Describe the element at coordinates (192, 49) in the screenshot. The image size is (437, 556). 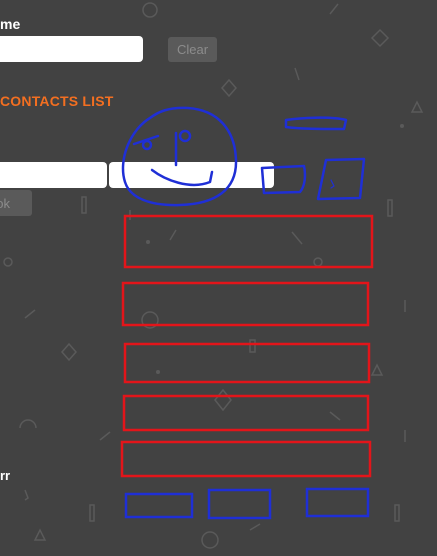
I see `clear-button: Clear` at that location.